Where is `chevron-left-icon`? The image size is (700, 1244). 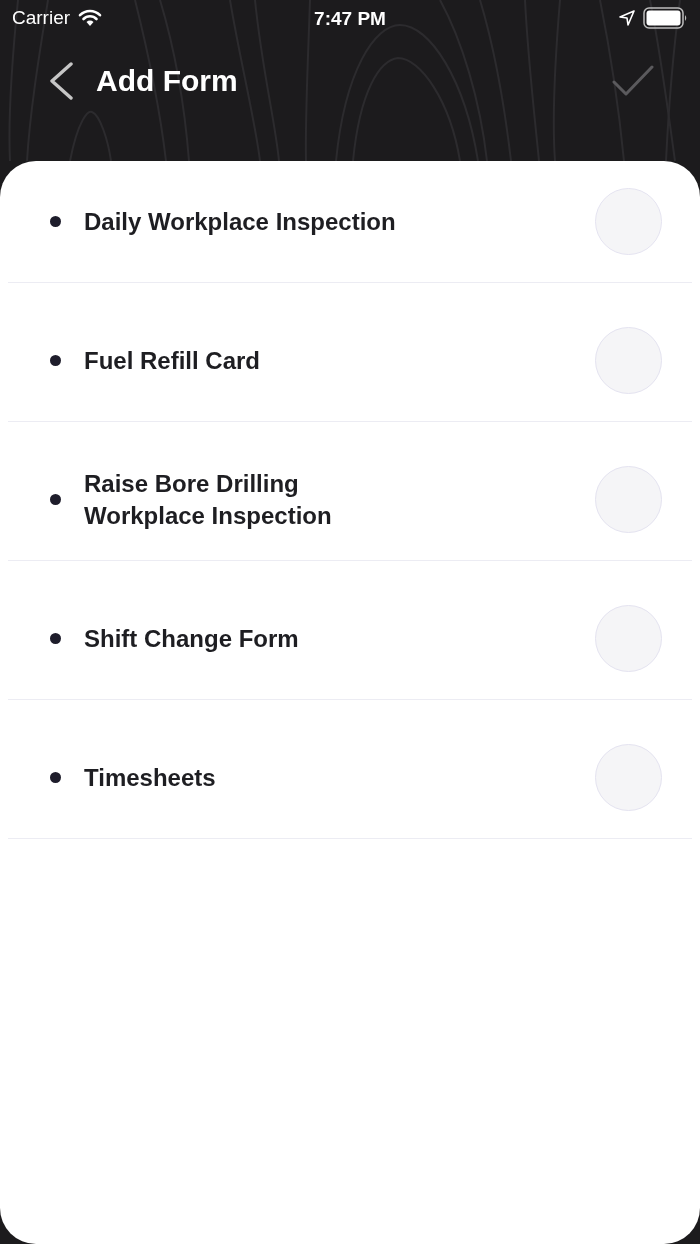 chevron-left-icon is located at coordinates (61, 81).